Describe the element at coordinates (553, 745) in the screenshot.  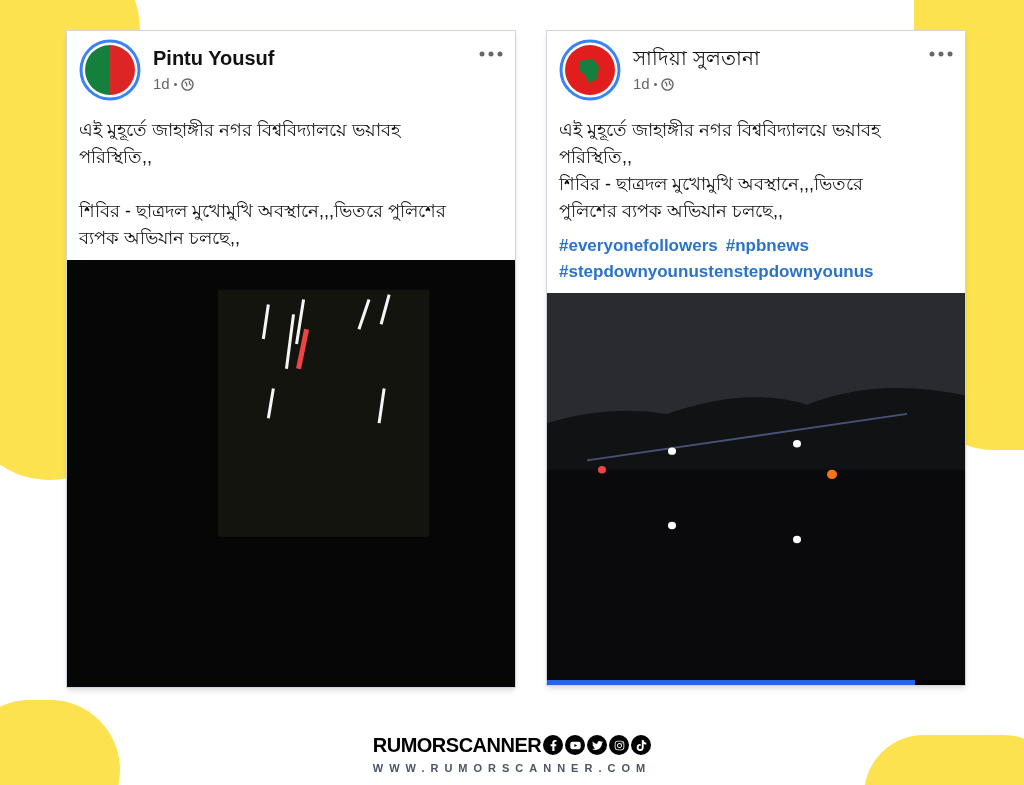
I see `facebook-icon` at that location.